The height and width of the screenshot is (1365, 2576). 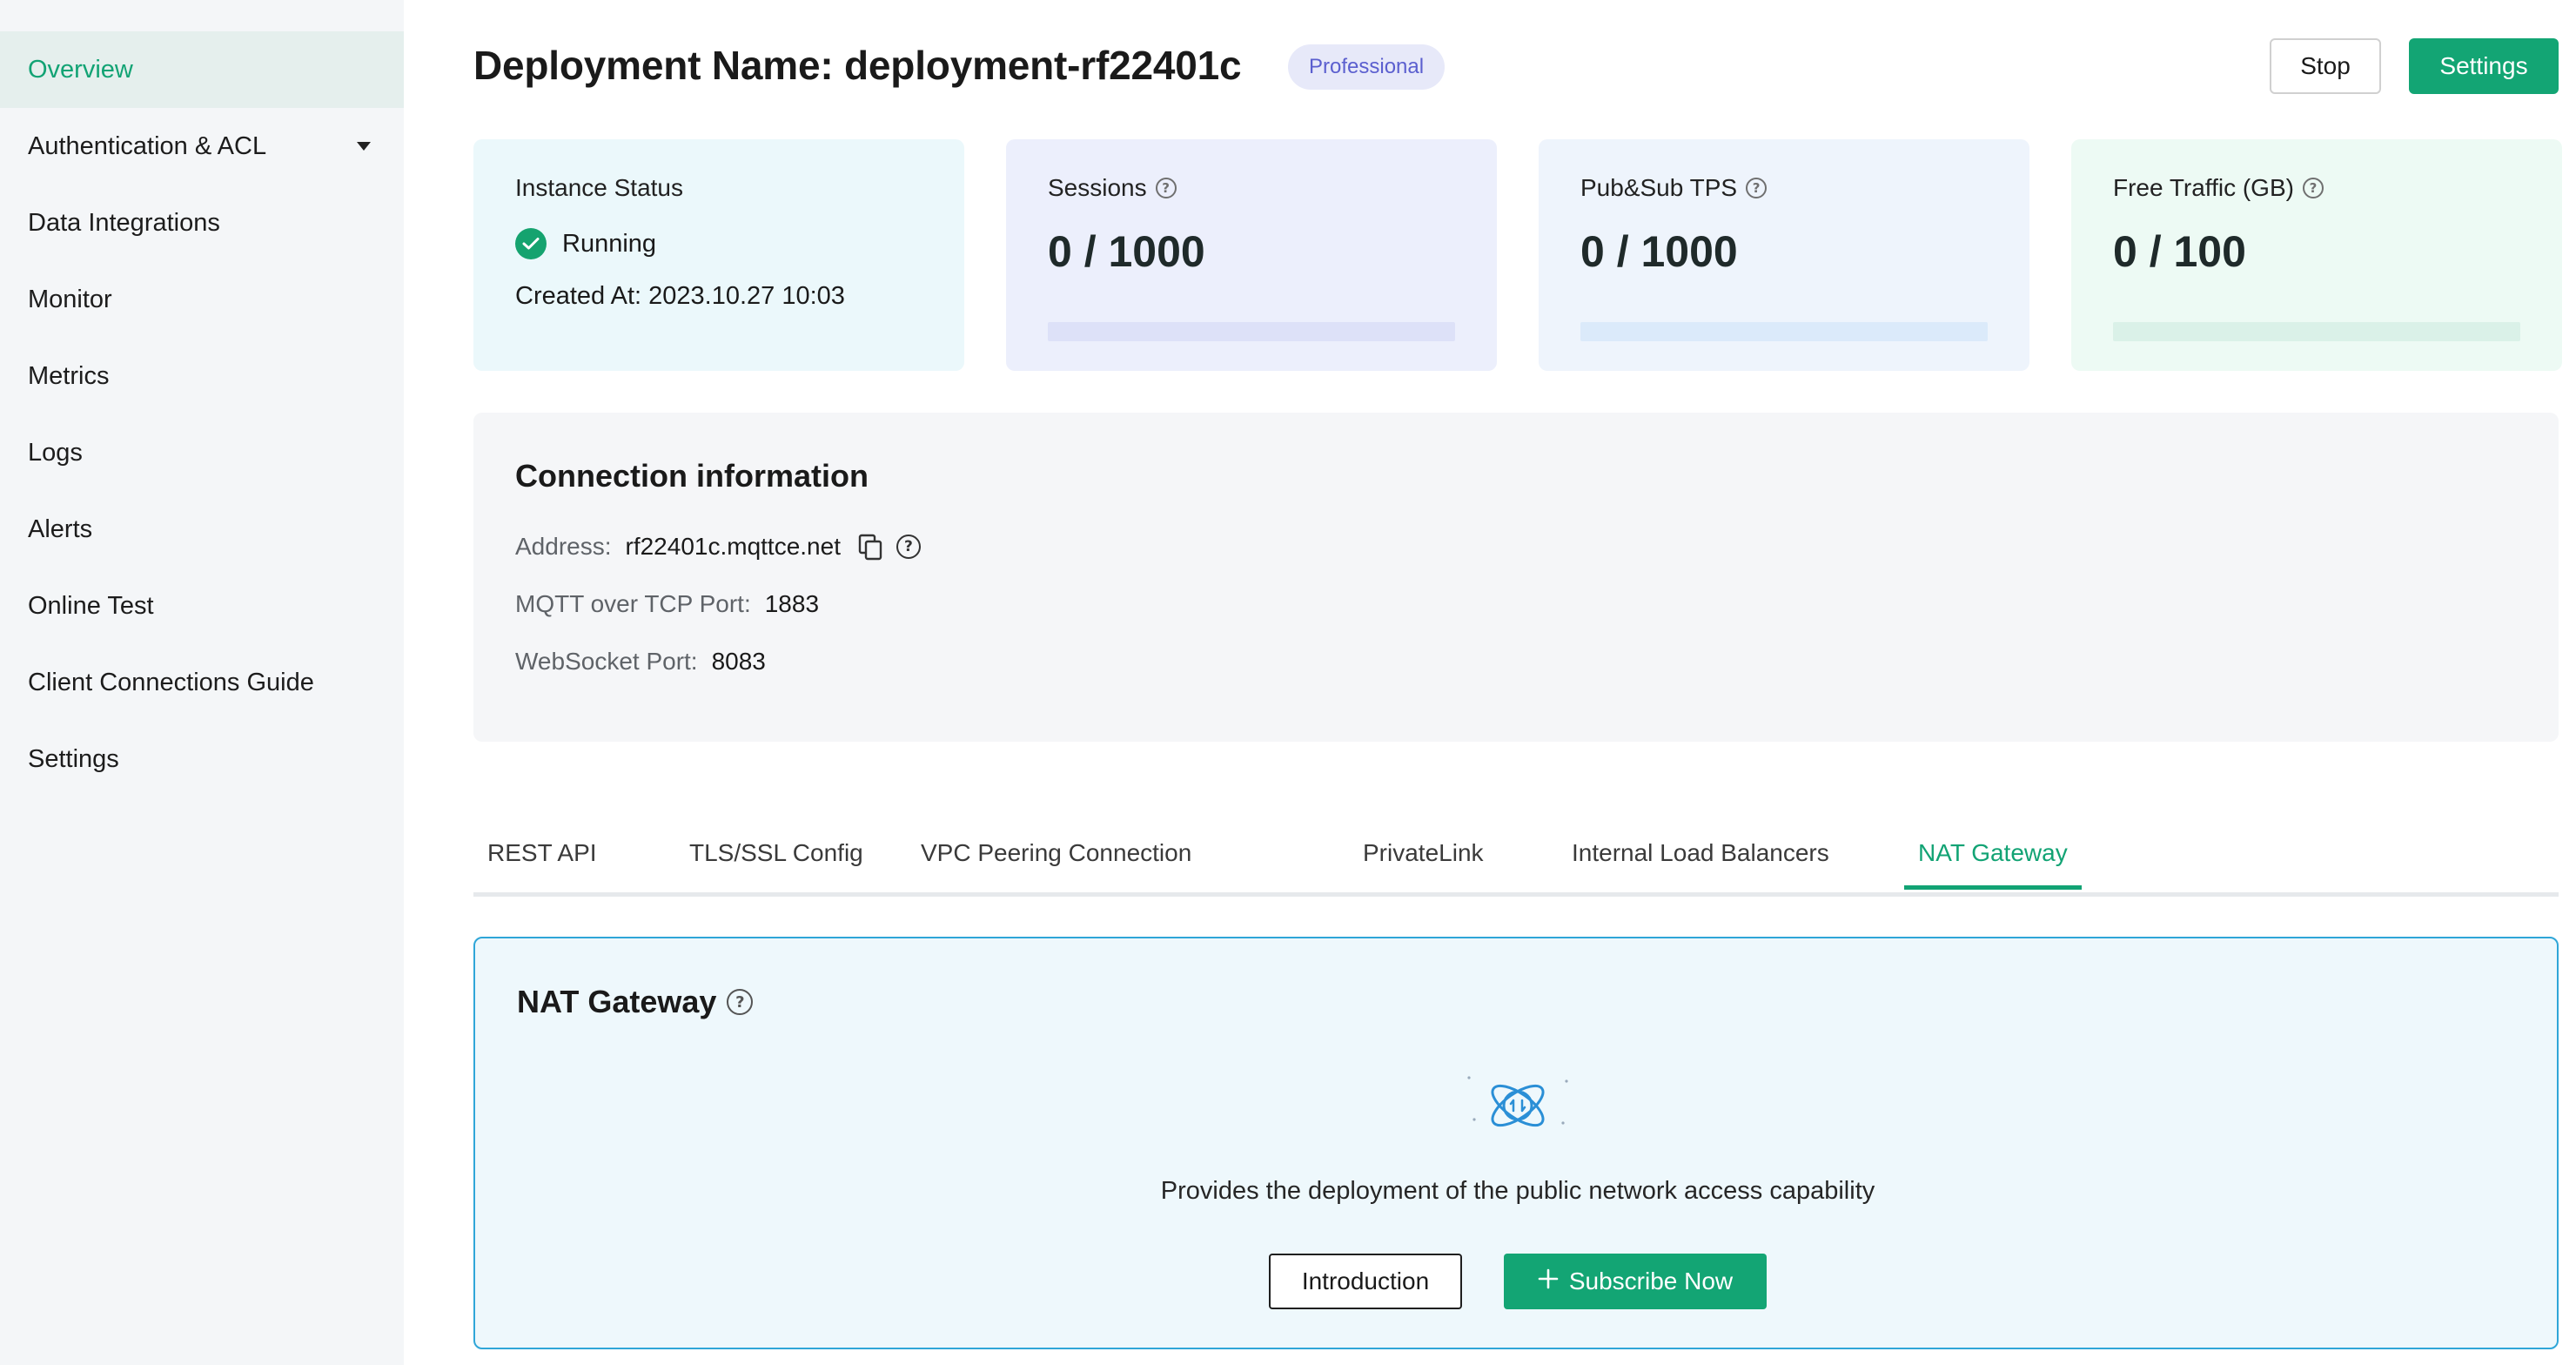 I want to click on sessions-progress-bar, so click(x=1252, y=331).